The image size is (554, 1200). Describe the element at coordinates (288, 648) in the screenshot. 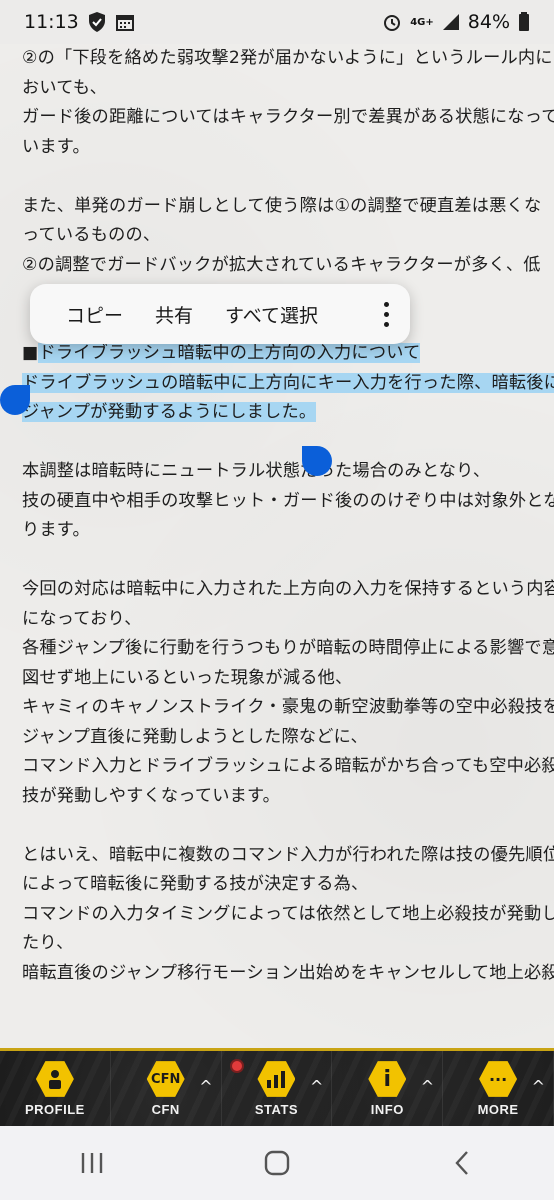

I see `text-line: 各種ジャンプ後に行動を行うつもりが暗転の時間停止による影響で意` at that location.